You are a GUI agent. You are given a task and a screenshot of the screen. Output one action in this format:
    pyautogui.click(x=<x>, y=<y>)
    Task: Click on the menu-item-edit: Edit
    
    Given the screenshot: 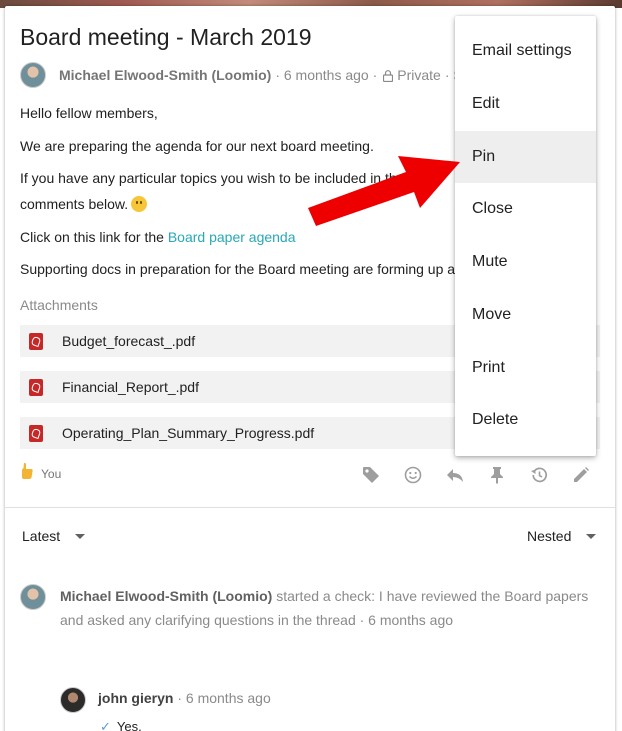 What is the action you would take?
    pyautogui.click(x=525, y=104)
    